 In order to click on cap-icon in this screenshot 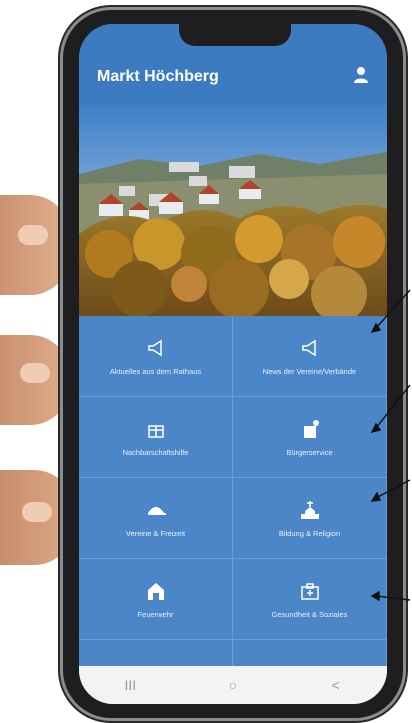, I will do `click(156, 510)`.